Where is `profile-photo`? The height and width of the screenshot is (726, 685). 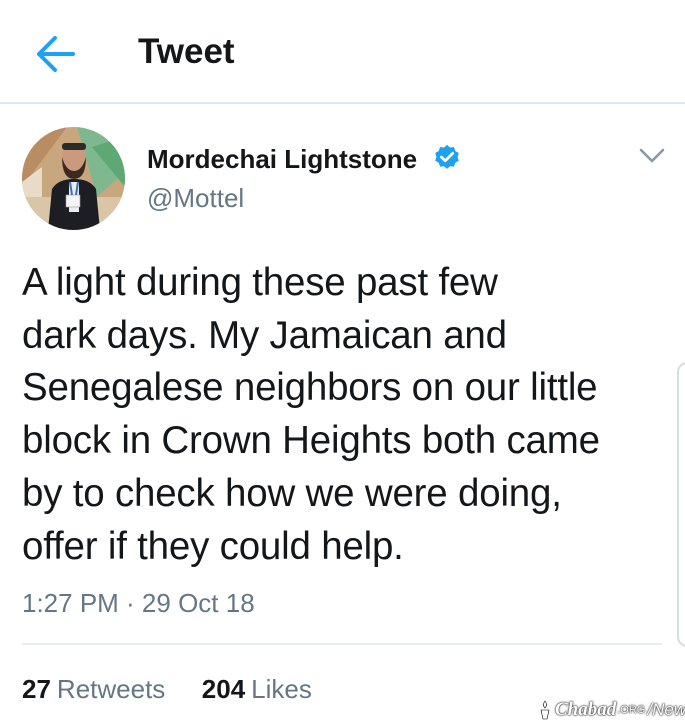
profile-photo is located at coordinates (73, 178).